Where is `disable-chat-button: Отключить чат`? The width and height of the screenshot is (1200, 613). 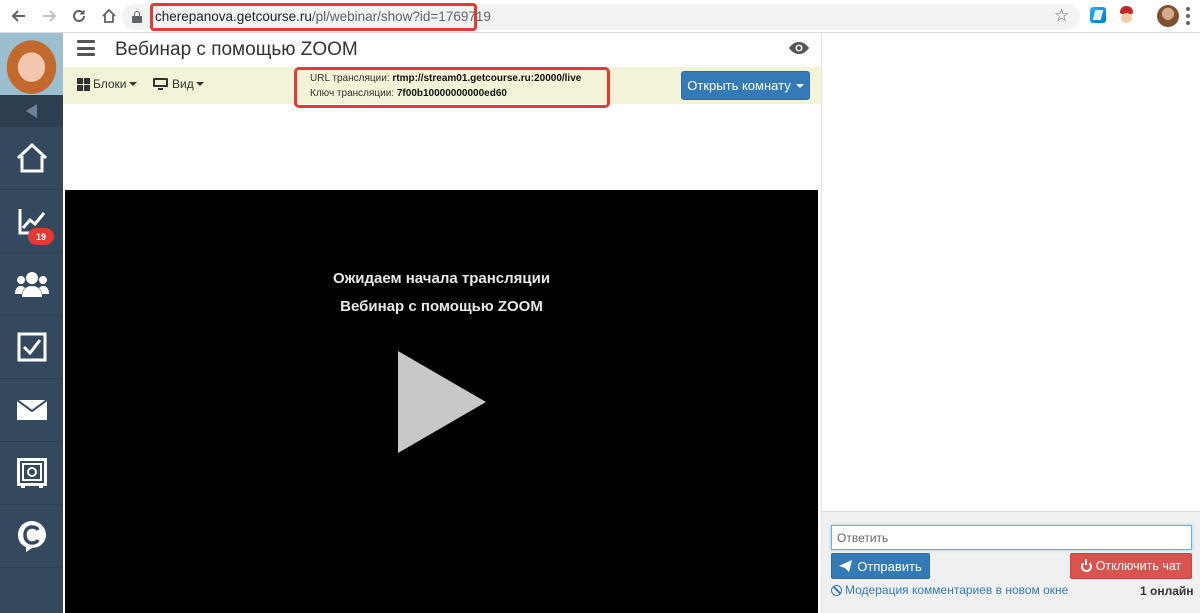
disable-chat-button: Отключить чат is located at coordinates (1131, 566).